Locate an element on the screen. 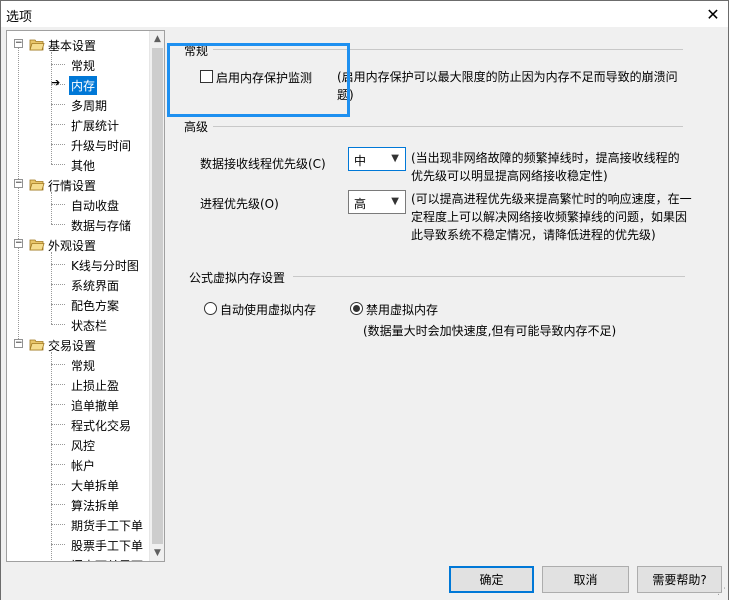  tree-item: K线与分时图 is located at coordinates (105, 265).